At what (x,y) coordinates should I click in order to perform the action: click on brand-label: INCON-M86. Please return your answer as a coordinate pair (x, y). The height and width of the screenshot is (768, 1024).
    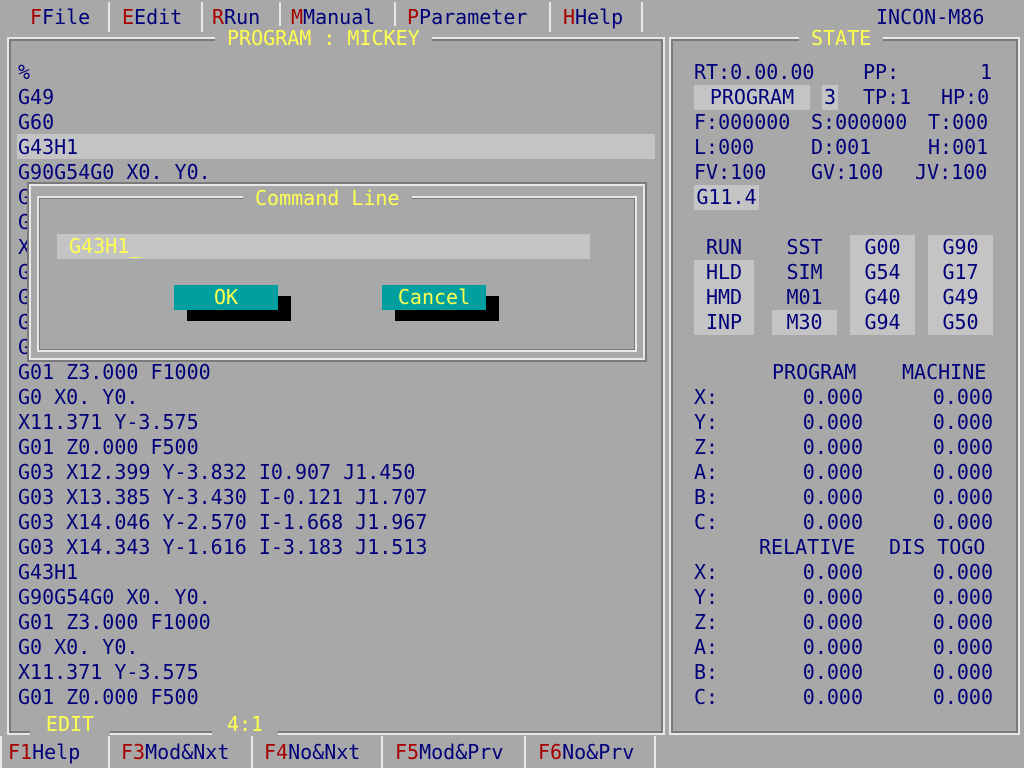
    Looking at the image, I should click on (930, 17).